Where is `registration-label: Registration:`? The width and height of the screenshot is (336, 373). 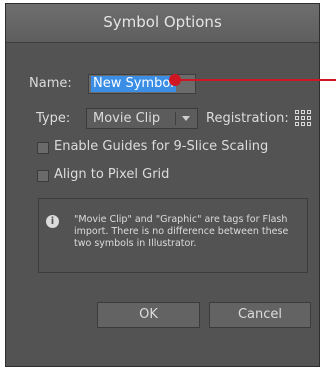
registration-label: Registration: is located at coordinates (247, 118).